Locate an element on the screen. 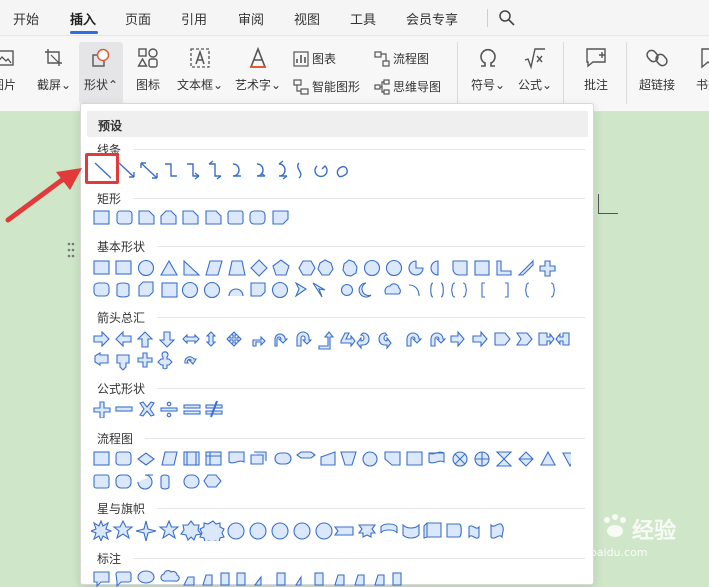  comment-icon is located at coordinates (596, 58).